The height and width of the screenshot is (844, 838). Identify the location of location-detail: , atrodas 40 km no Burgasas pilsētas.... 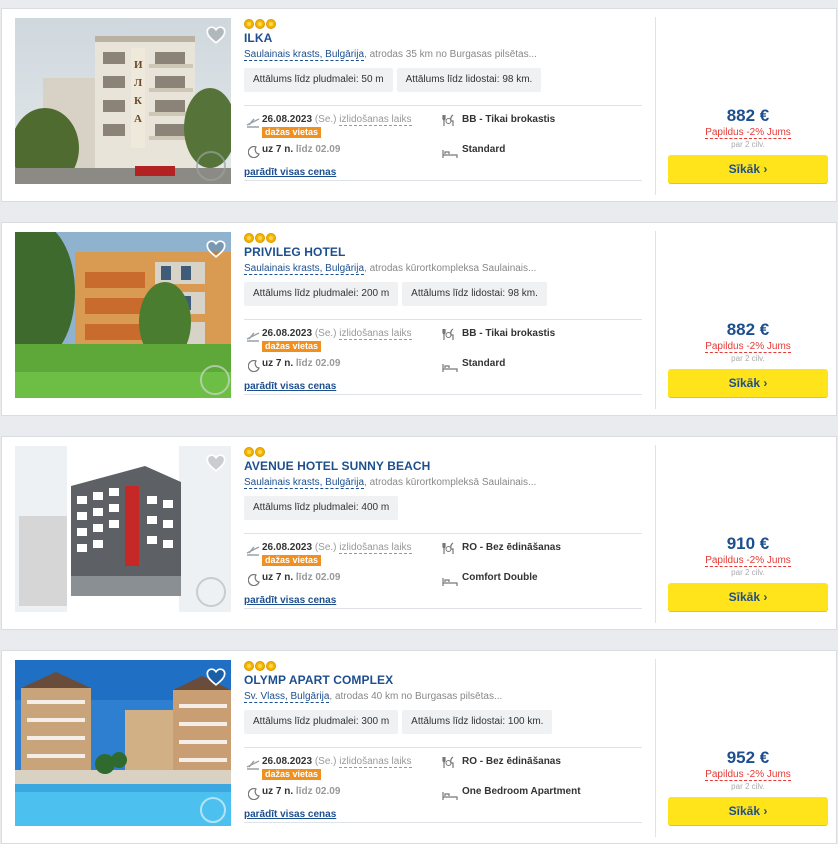
(416, 696).